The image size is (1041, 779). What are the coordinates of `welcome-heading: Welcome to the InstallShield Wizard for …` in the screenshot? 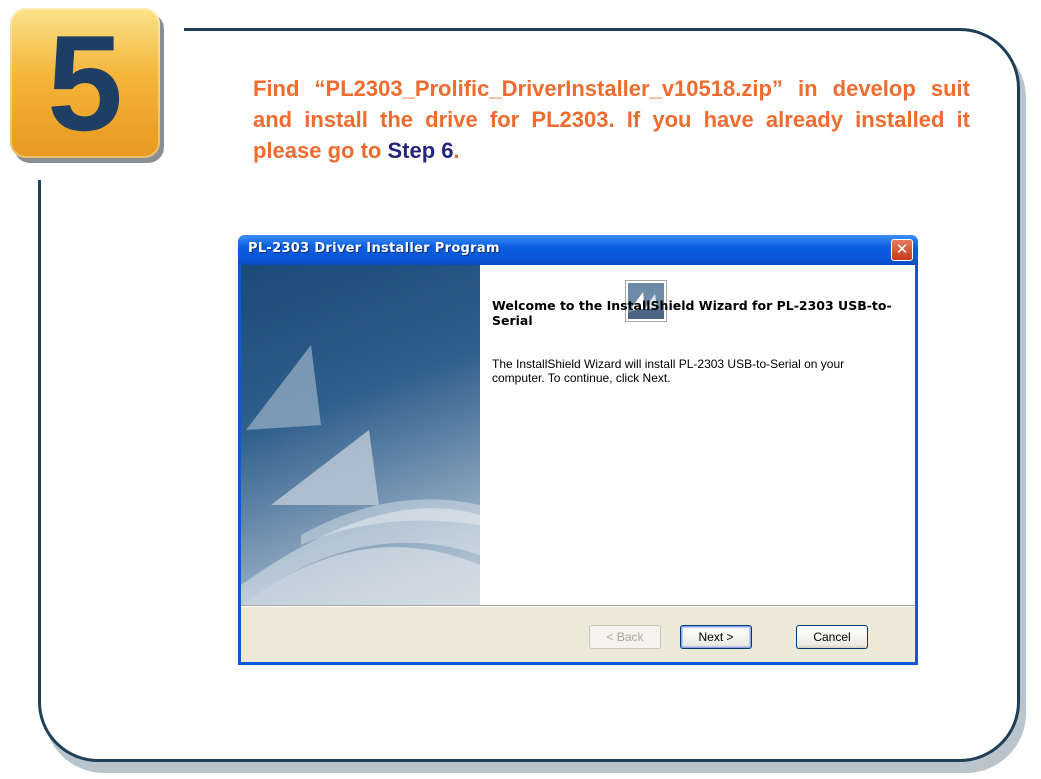 It's located at (692, 313).